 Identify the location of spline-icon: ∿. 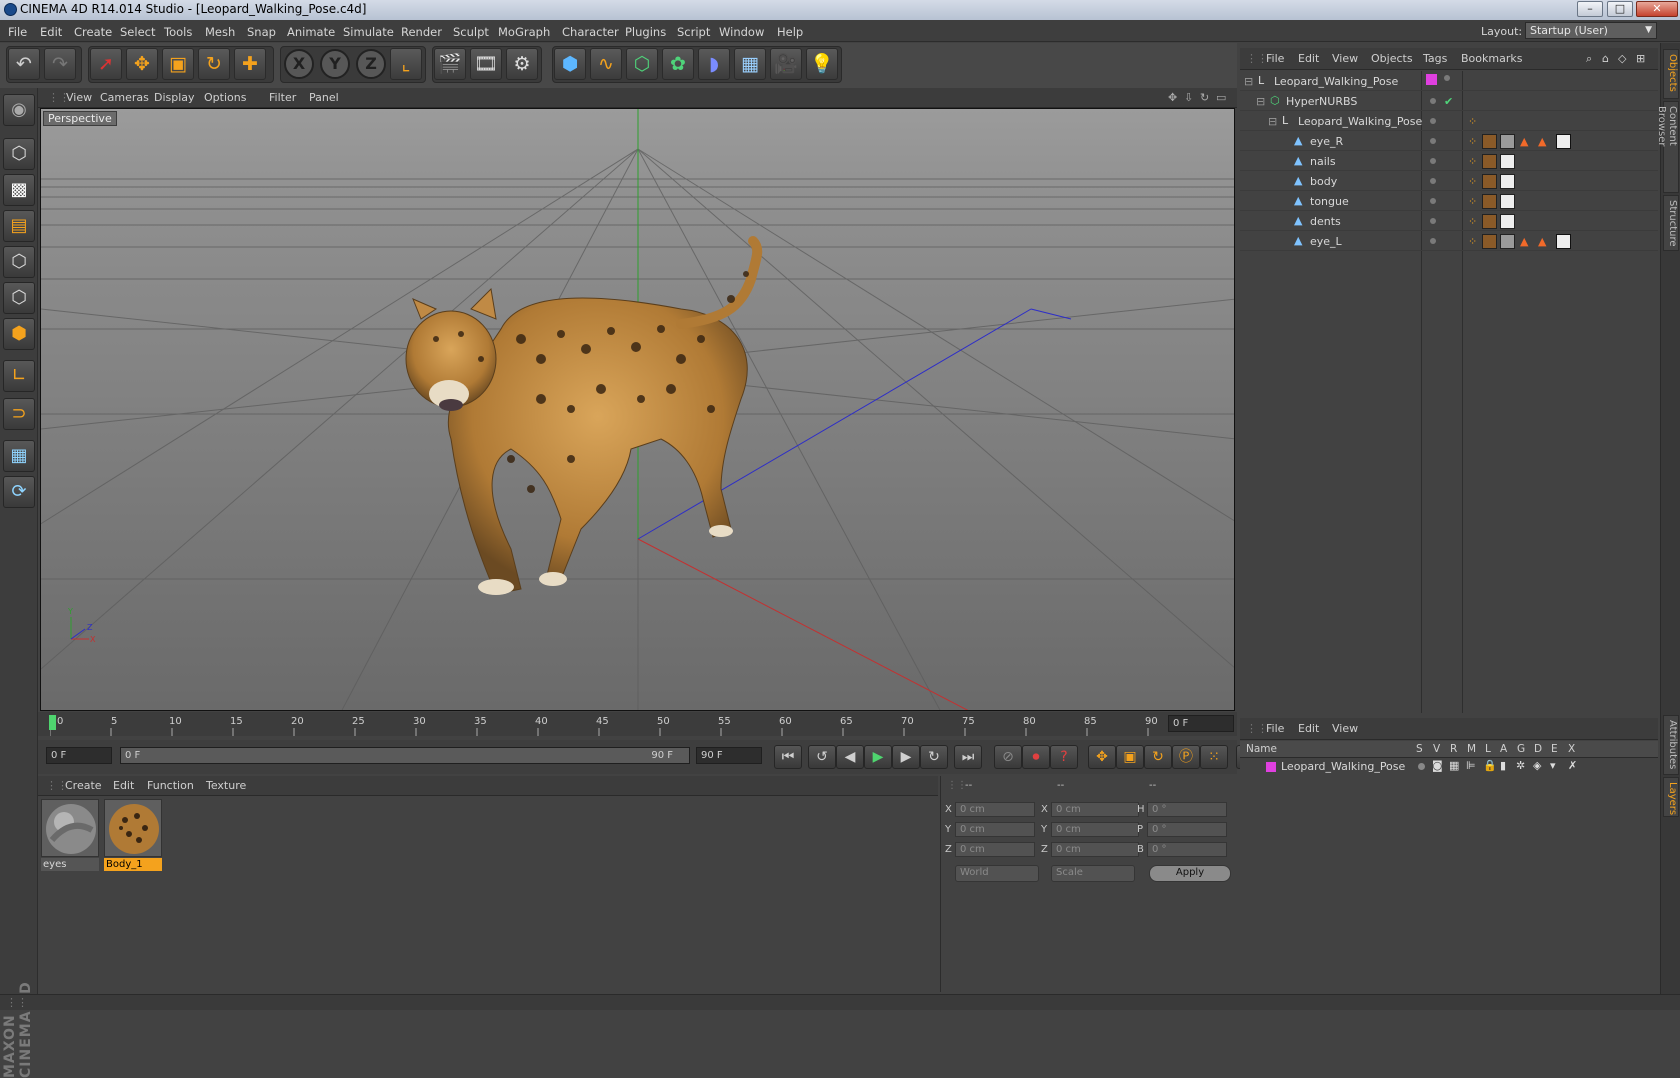
(606, 64).